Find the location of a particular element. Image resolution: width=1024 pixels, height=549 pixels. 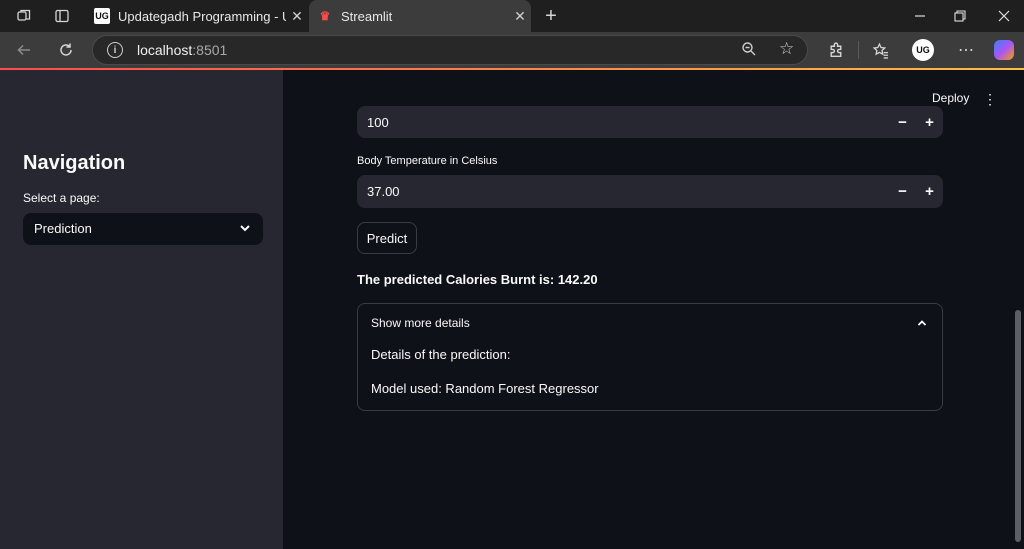

number-input-partial: 100 − + is located at coordinates (650, 122).